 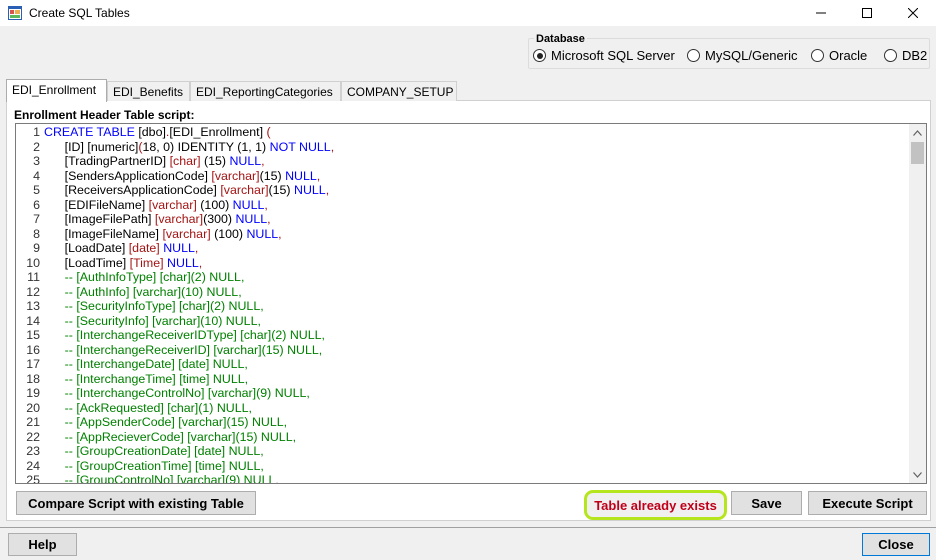 What do you see at coordinates (867, 13) in the screenshot?
I see `maximize-button` at bounding box center [867, 13].